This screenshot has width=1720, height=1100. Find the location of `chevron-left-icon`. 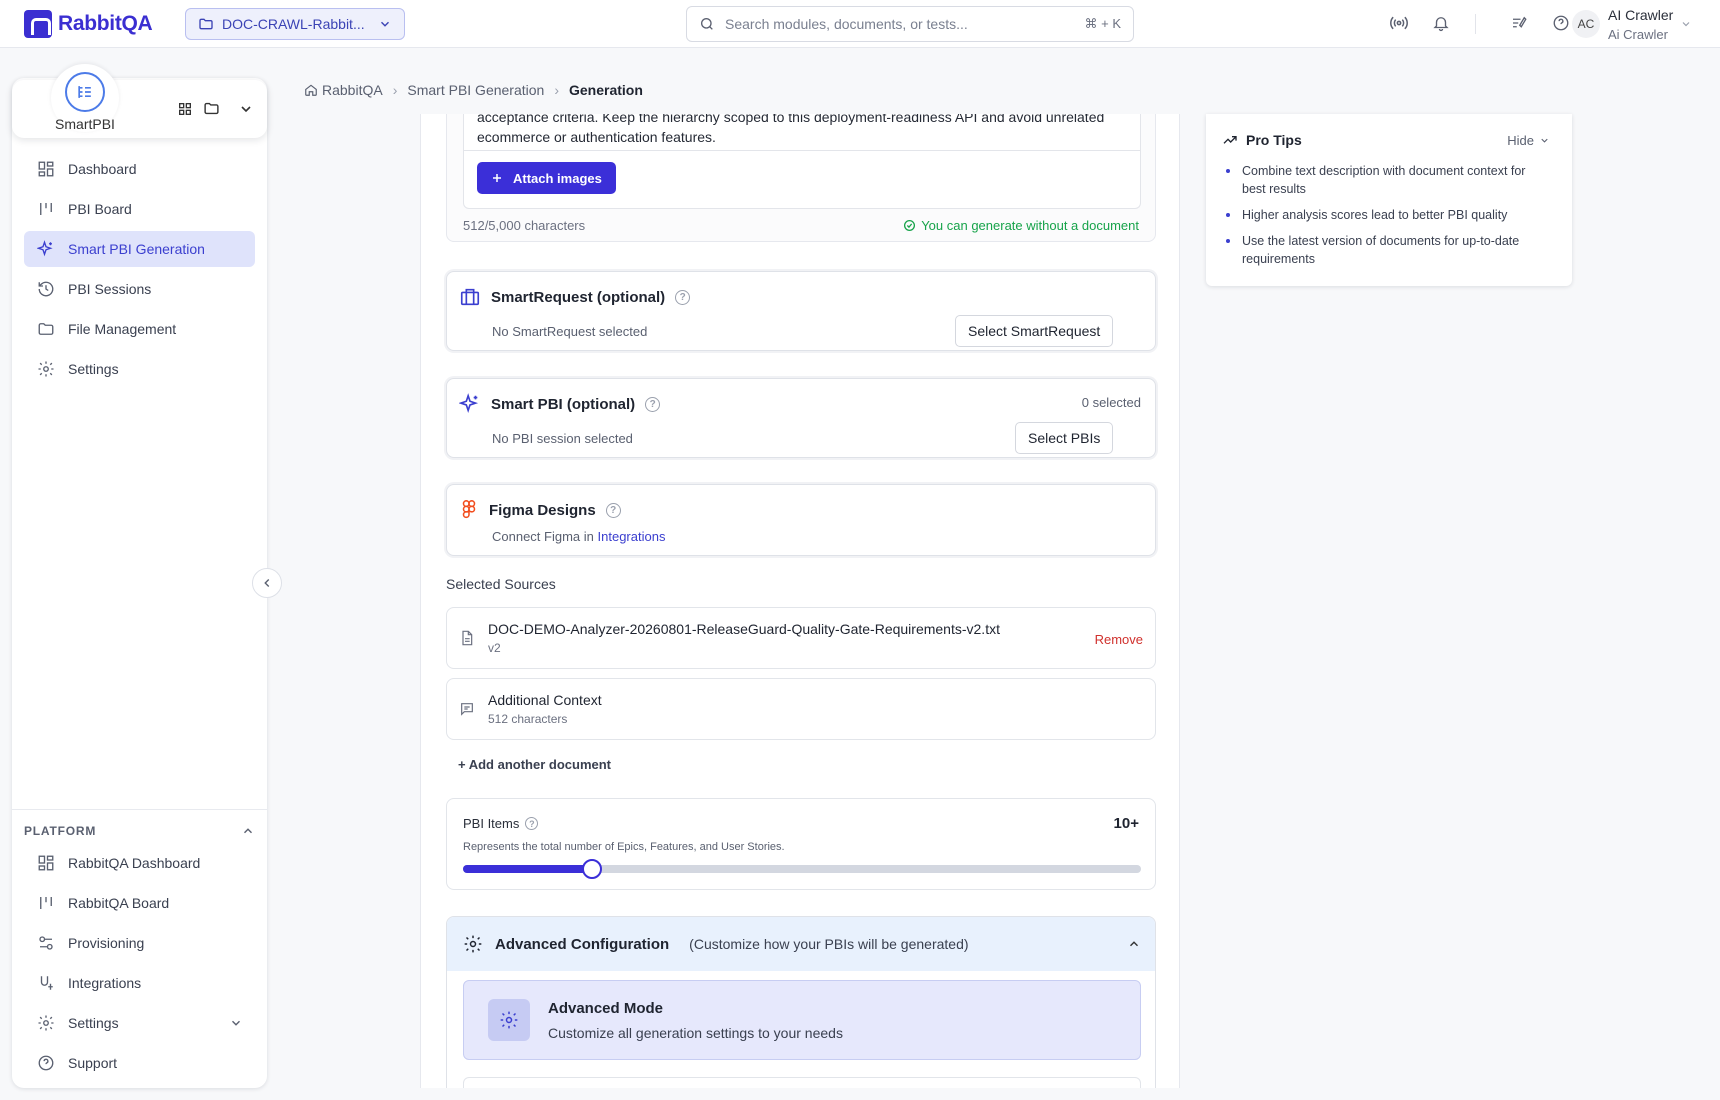

chevron-left-icon is located at coordinates (267, 583).